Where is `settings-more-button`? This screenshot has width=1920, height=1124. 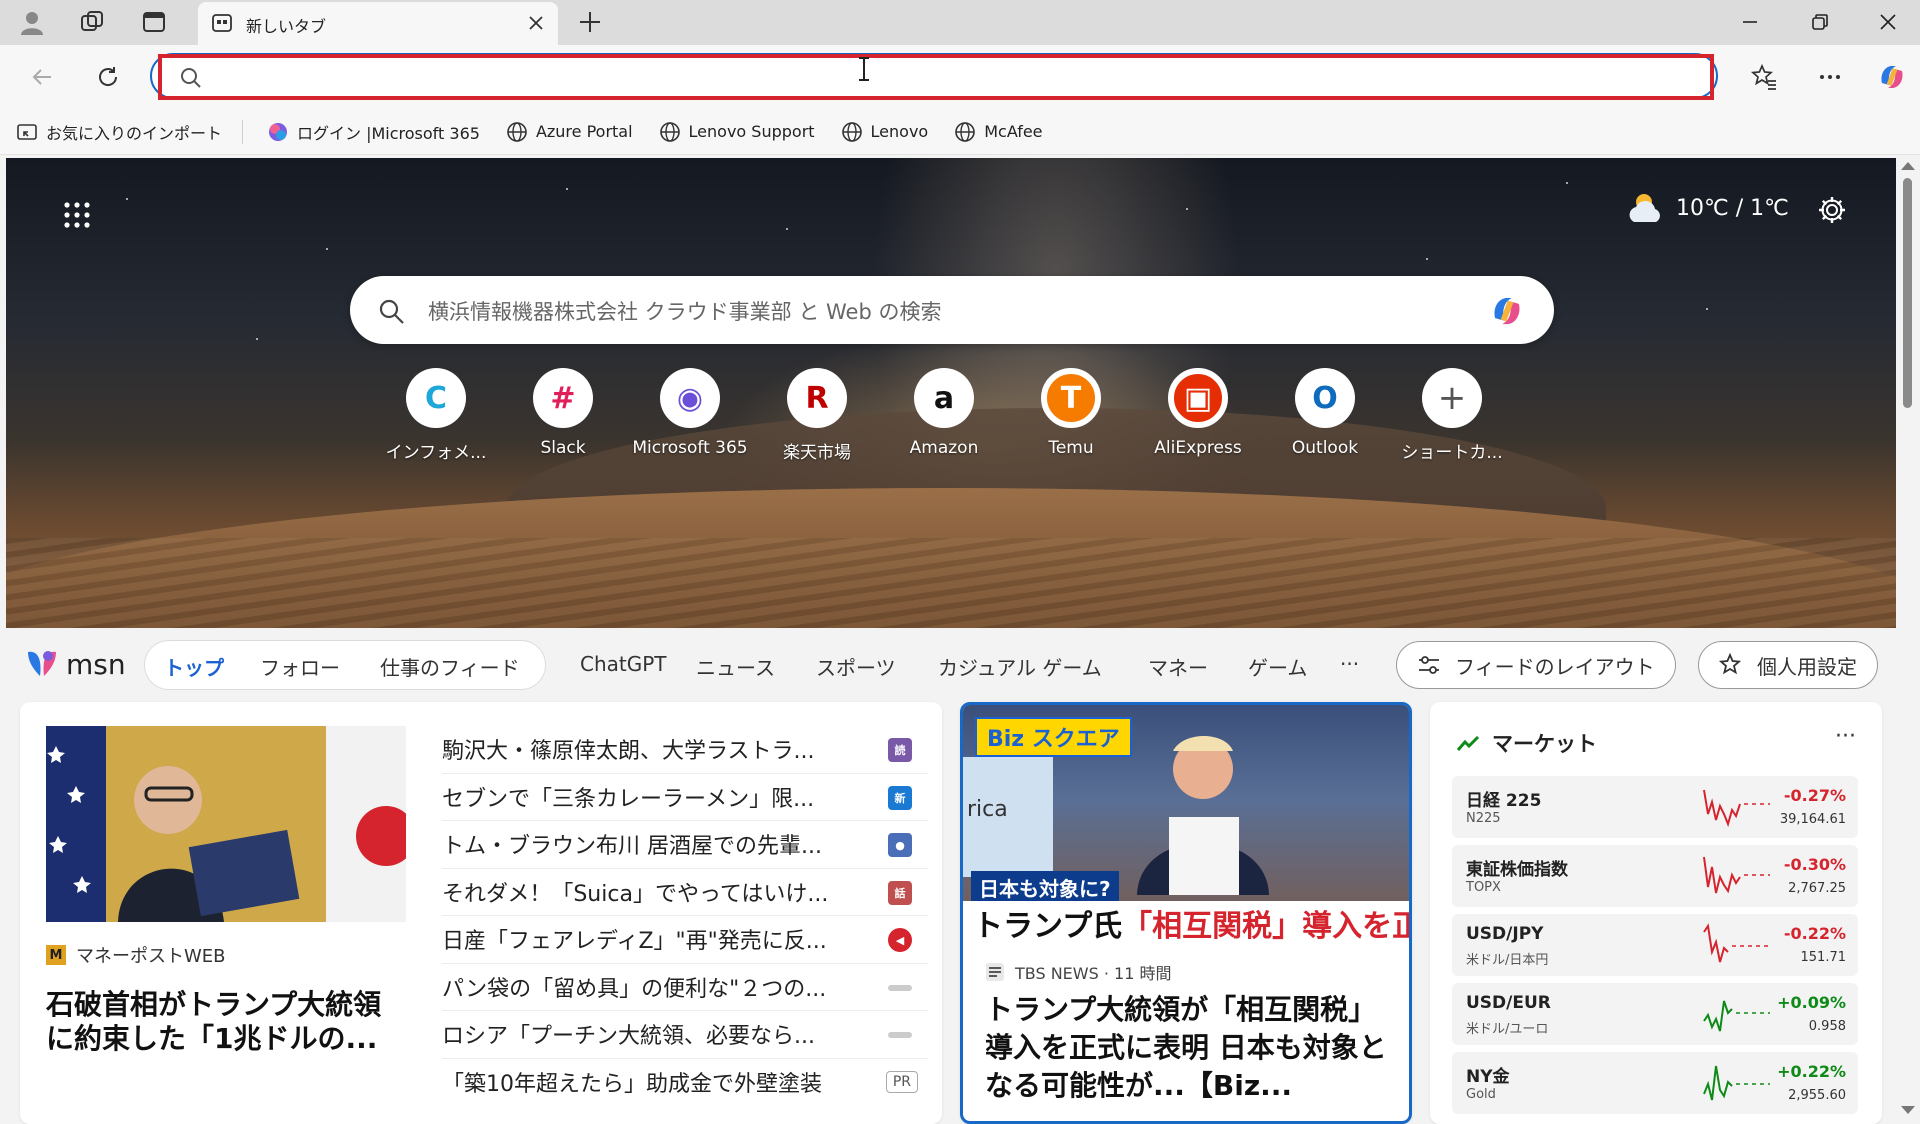 settings-more-button is located at coordinates (1830, 77).